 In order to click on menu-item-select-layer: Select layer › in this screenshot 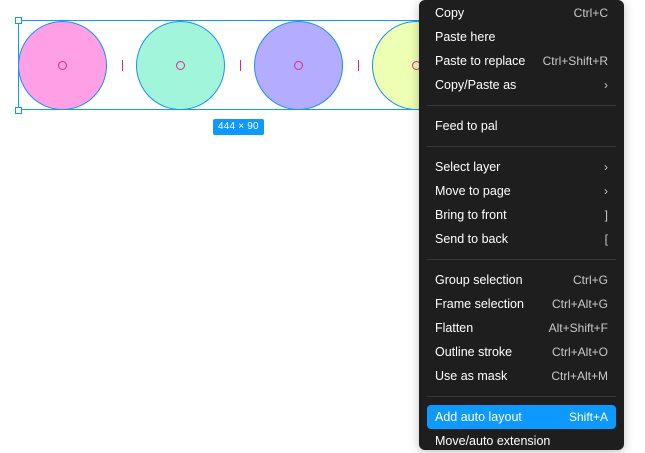, I will do `click(521, 167)`.